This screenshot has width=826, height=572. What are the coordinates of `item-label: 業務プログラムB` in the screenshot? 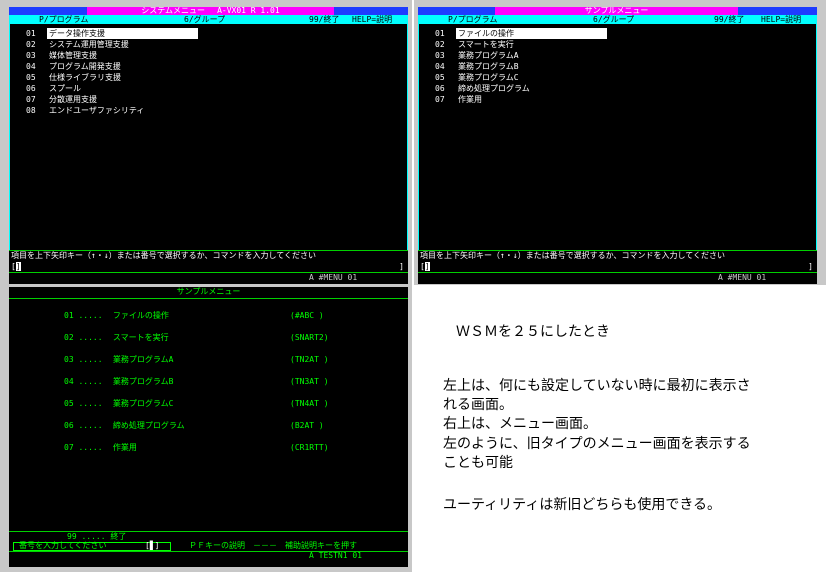 It's located at (143, 381).